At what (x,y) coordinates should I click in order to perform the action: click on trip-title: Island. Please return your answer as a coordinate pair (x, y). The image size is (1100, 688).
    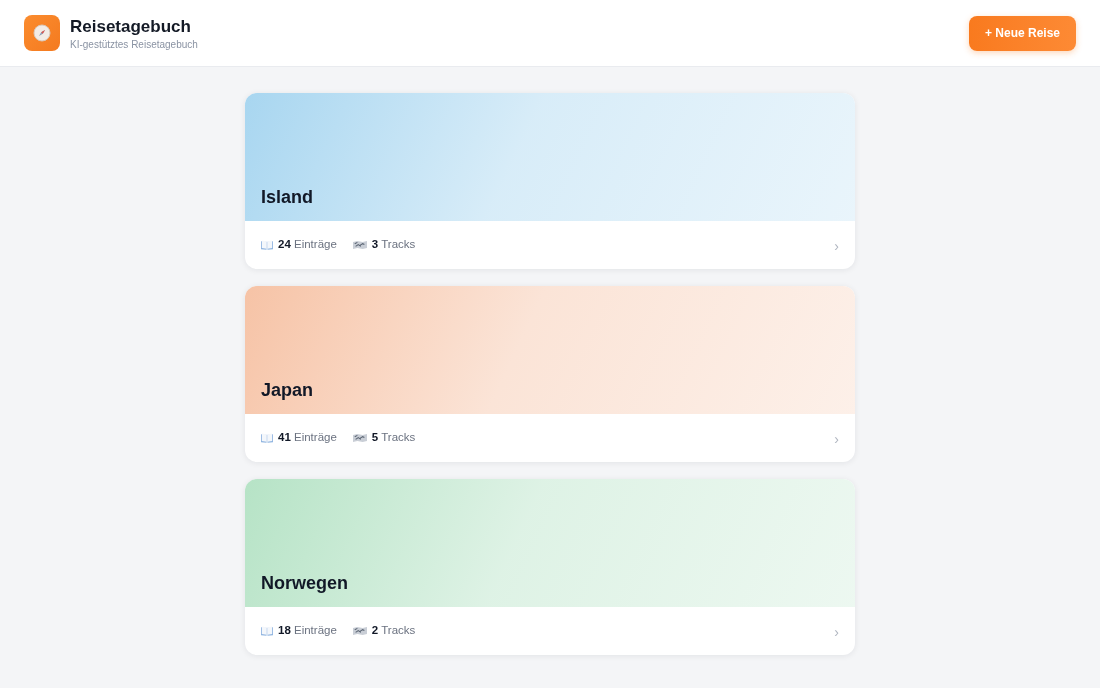
    Looking at the image, I should click on (287, 197).